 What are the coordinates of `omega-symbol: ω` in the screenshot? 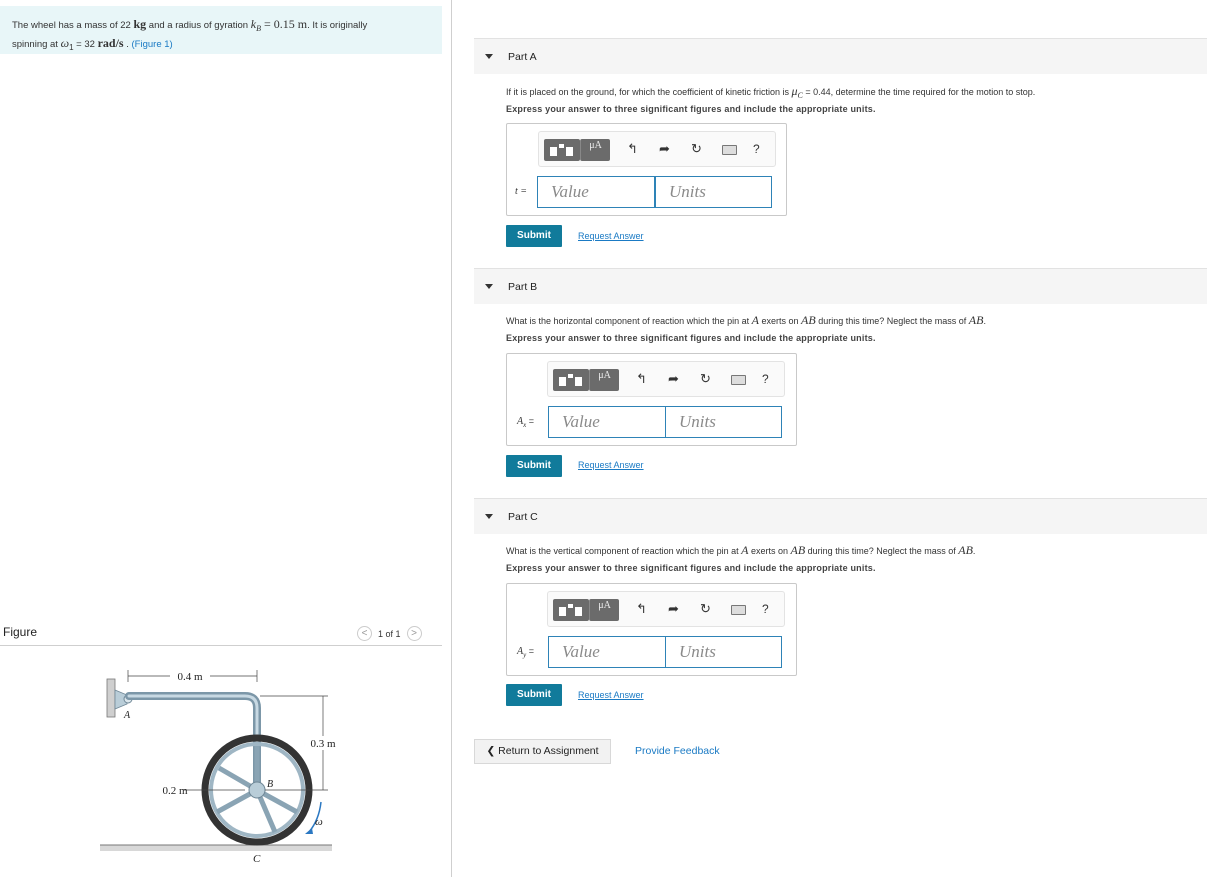 It's located at (65, 42).